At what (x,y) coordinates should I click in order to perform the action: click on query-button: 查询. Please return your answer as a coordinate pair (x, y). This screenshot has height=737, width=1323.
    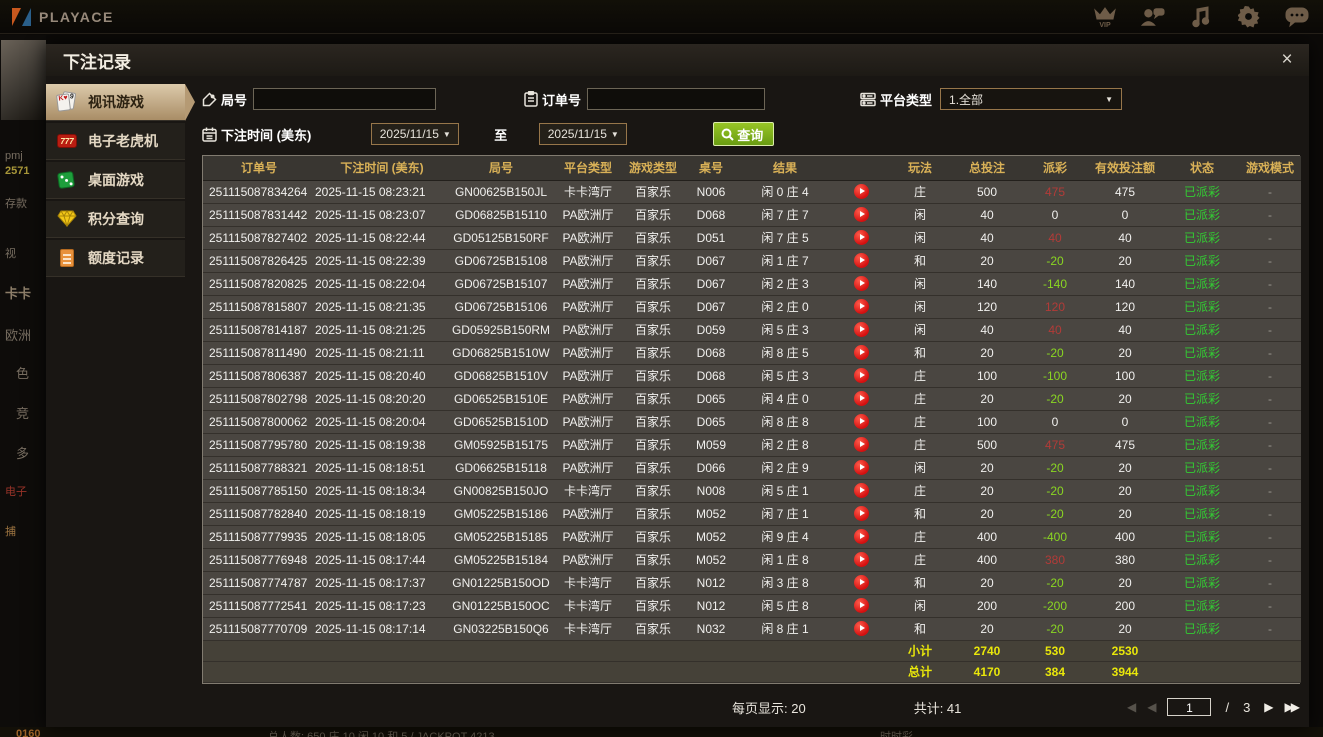
    Looking at the image, I should click on (744, 134).